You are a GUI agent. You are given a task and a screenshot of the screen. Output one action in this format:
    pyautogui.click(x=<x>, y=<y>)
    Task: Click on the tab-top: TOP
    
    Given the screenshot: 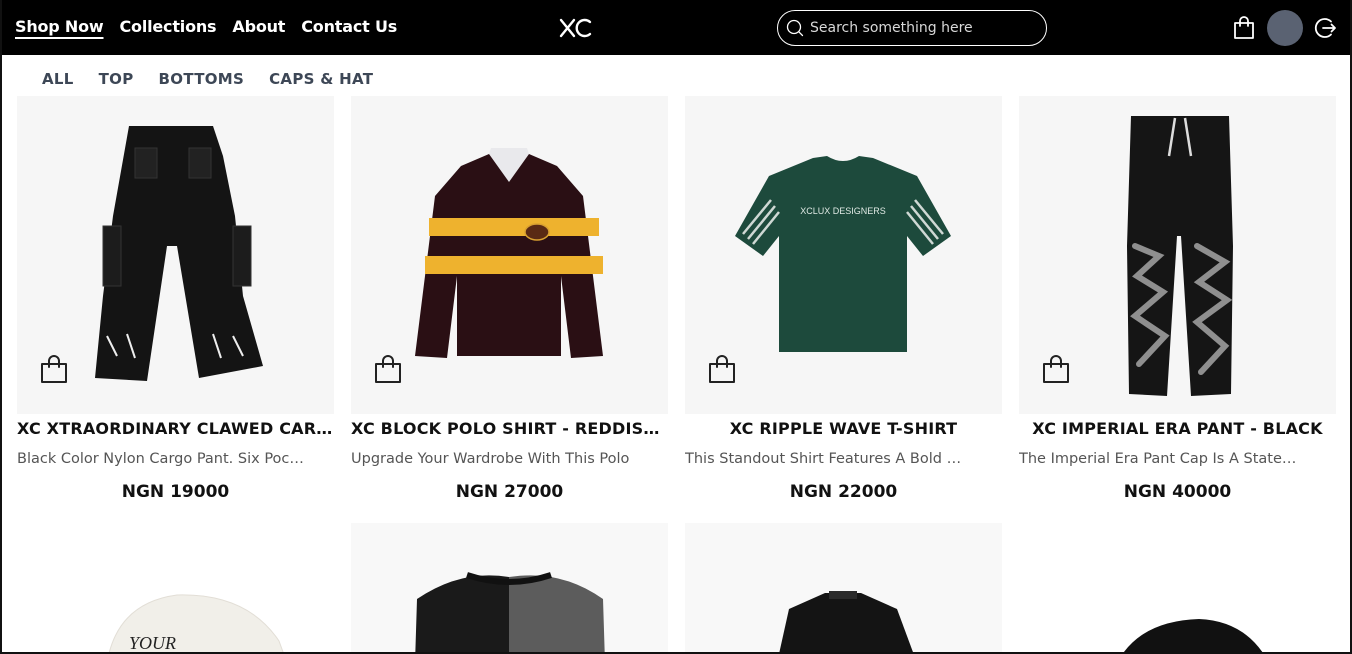 What is the action you would take?
    pyautogui.click(x=116, y=79)
    